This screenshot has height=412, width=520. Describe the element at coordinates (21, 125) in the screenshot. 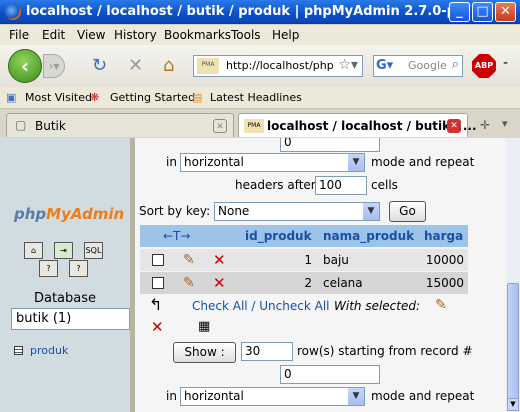

I see `page-icon: ▢` at that location.